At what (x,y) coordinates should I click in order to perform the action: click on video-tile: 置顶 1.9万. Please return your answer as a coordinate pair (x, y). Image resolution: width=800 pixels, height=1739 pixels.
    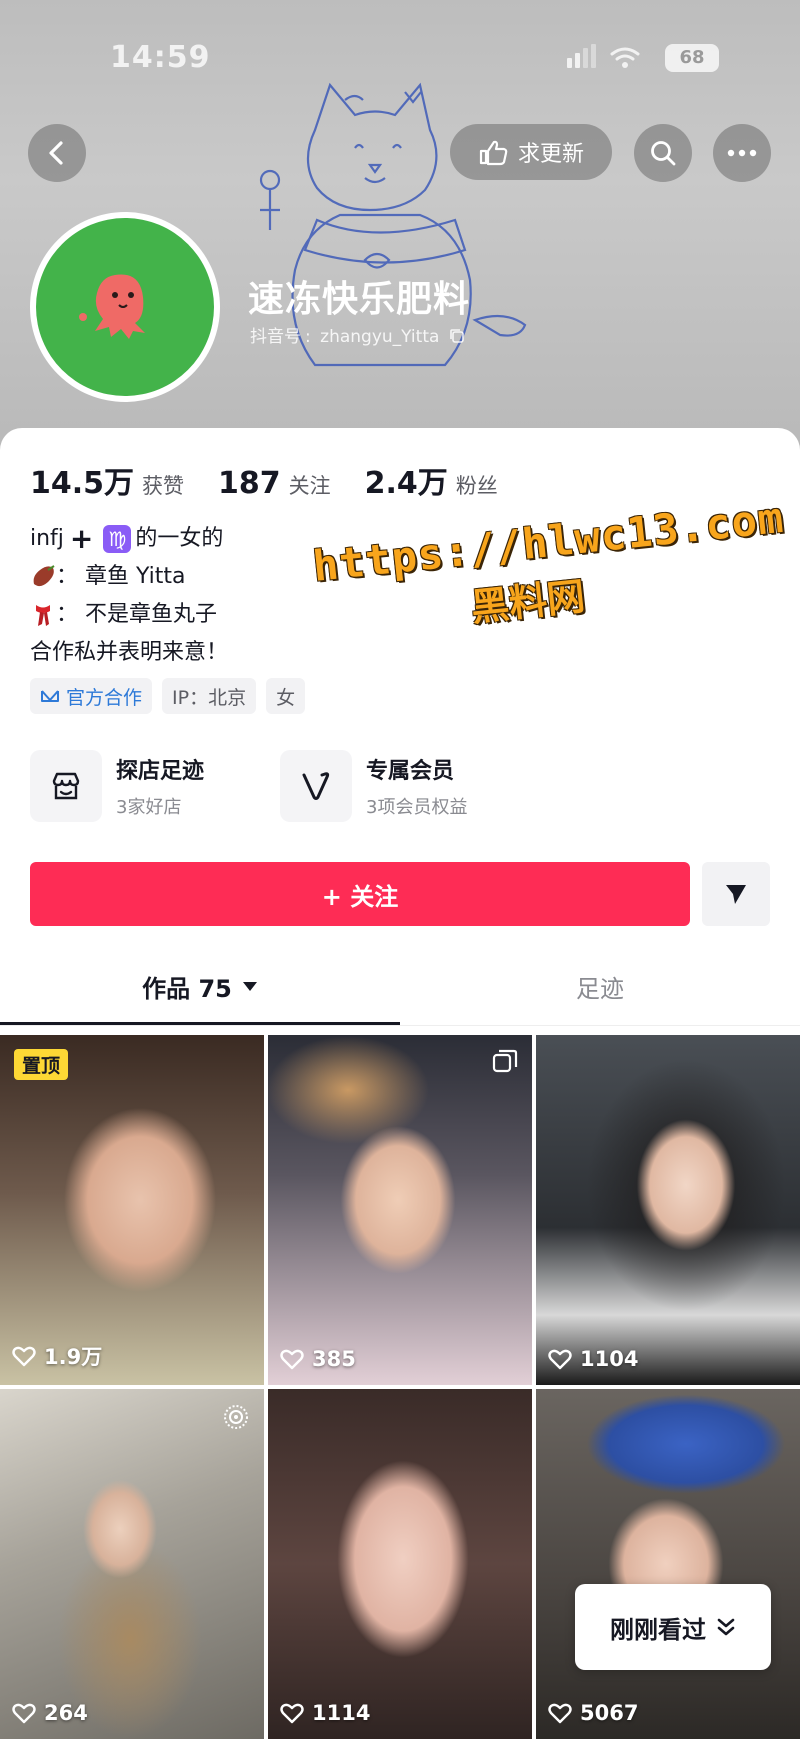
    Looking at the image, I should click on (132, 1210).